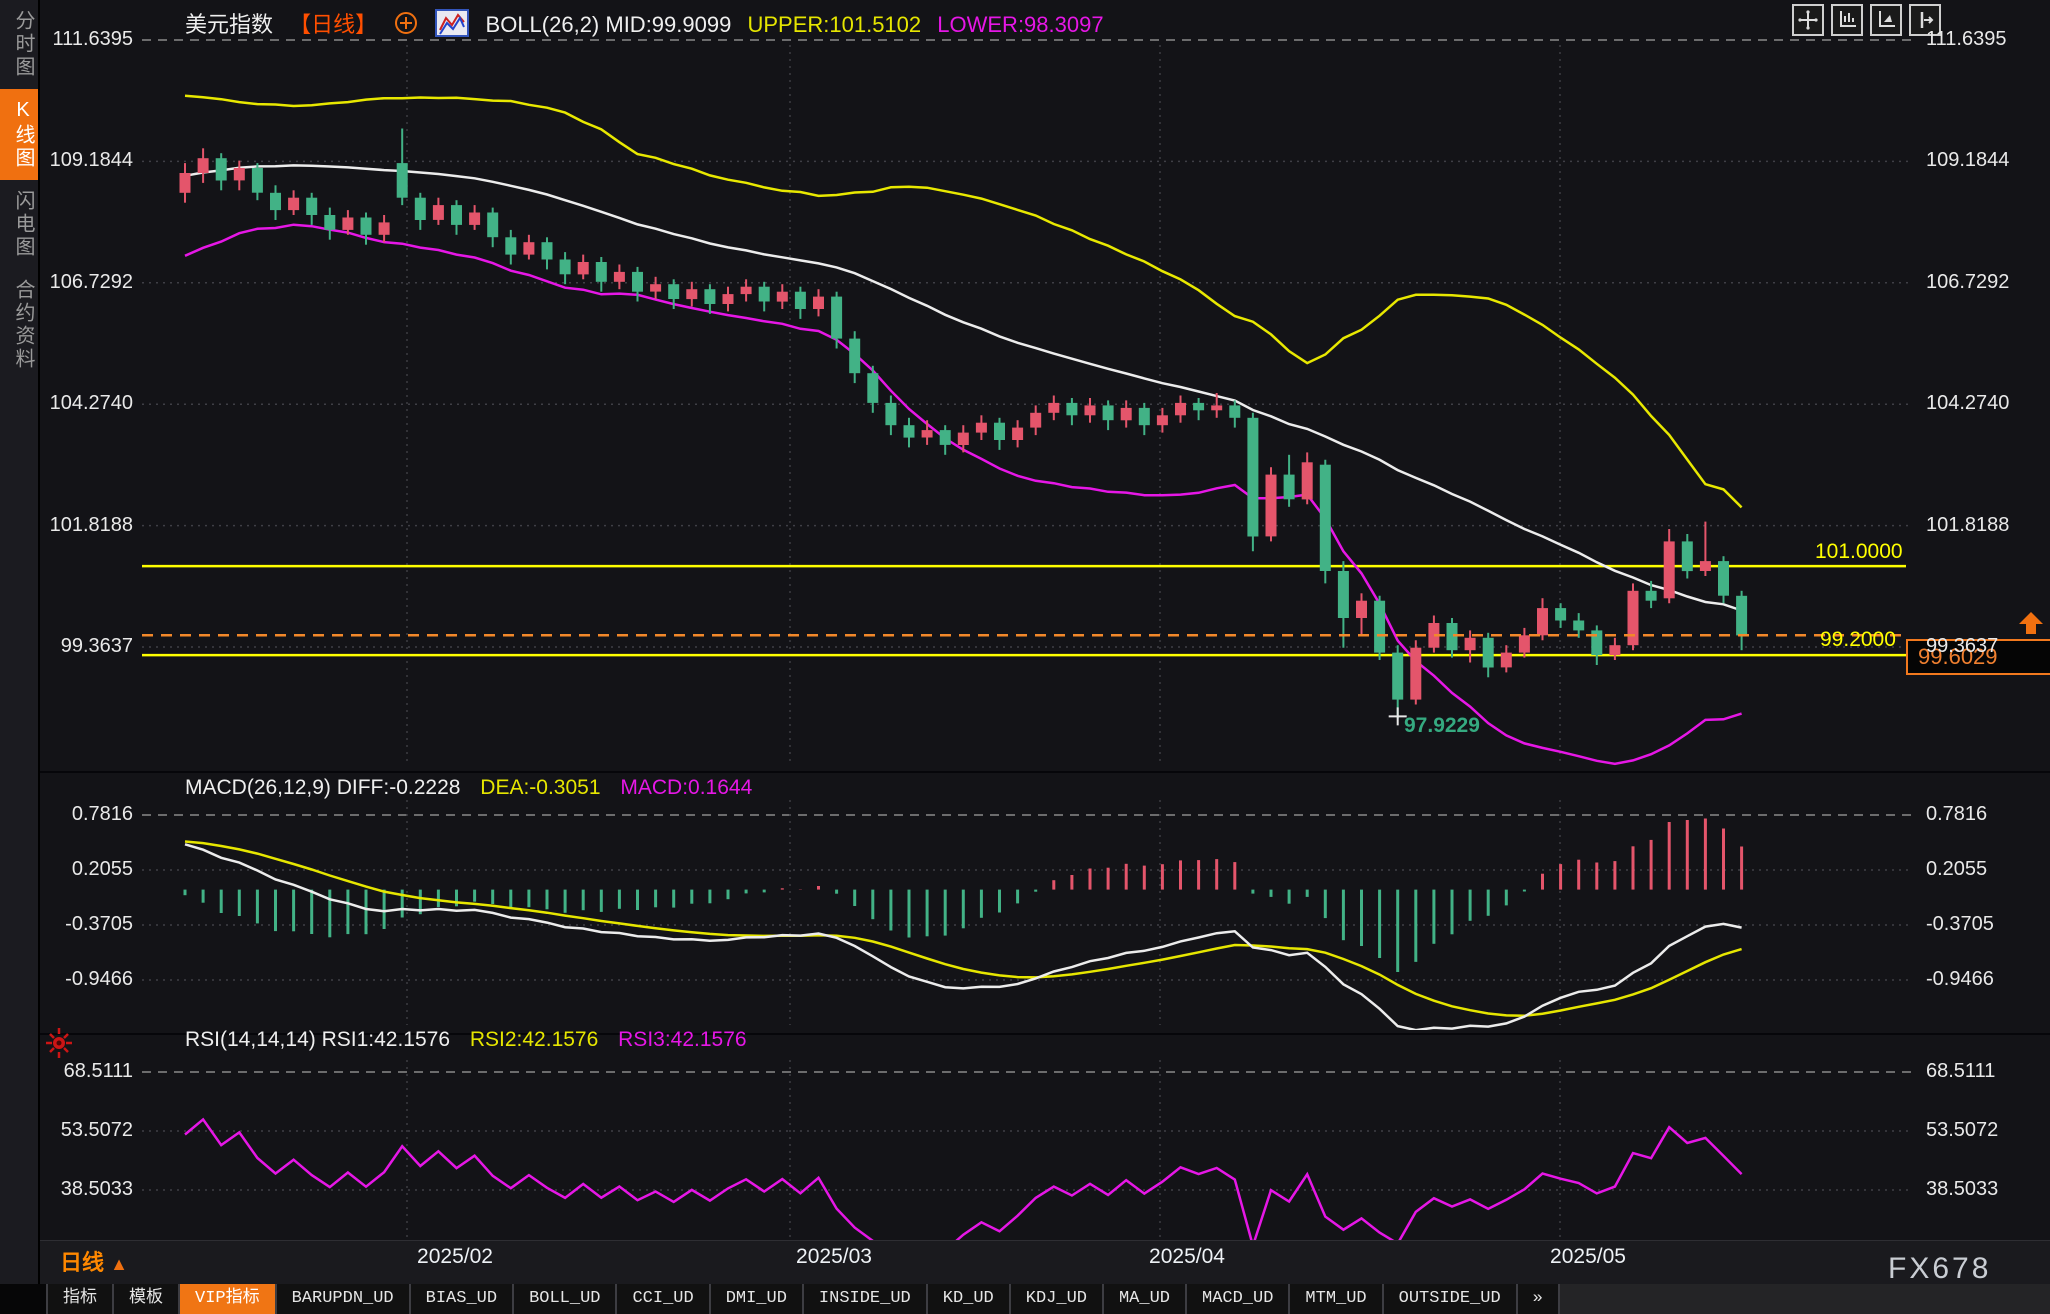 Image resolution: width=2050 pixels, height=1314 pixels. Describe the element at coordinates (341, 1299) in the screenshot. I see `tab-BARUPDN_UD: BARUPDN_UD` at that location.